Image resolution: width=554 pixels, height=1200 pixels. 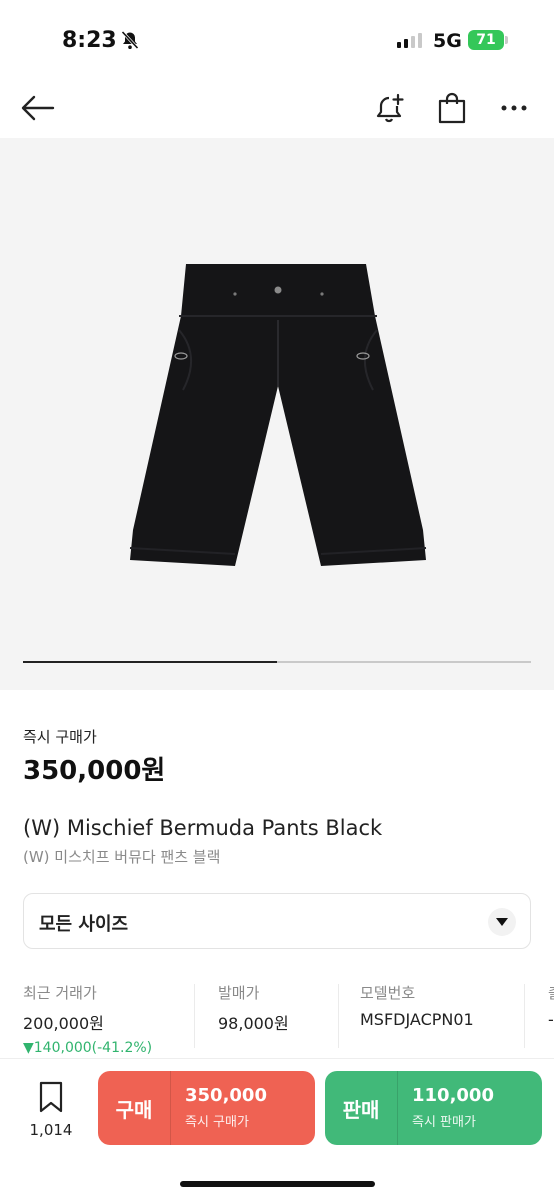 I want to click on battery-icon: 71, so click(x=486, y=40).